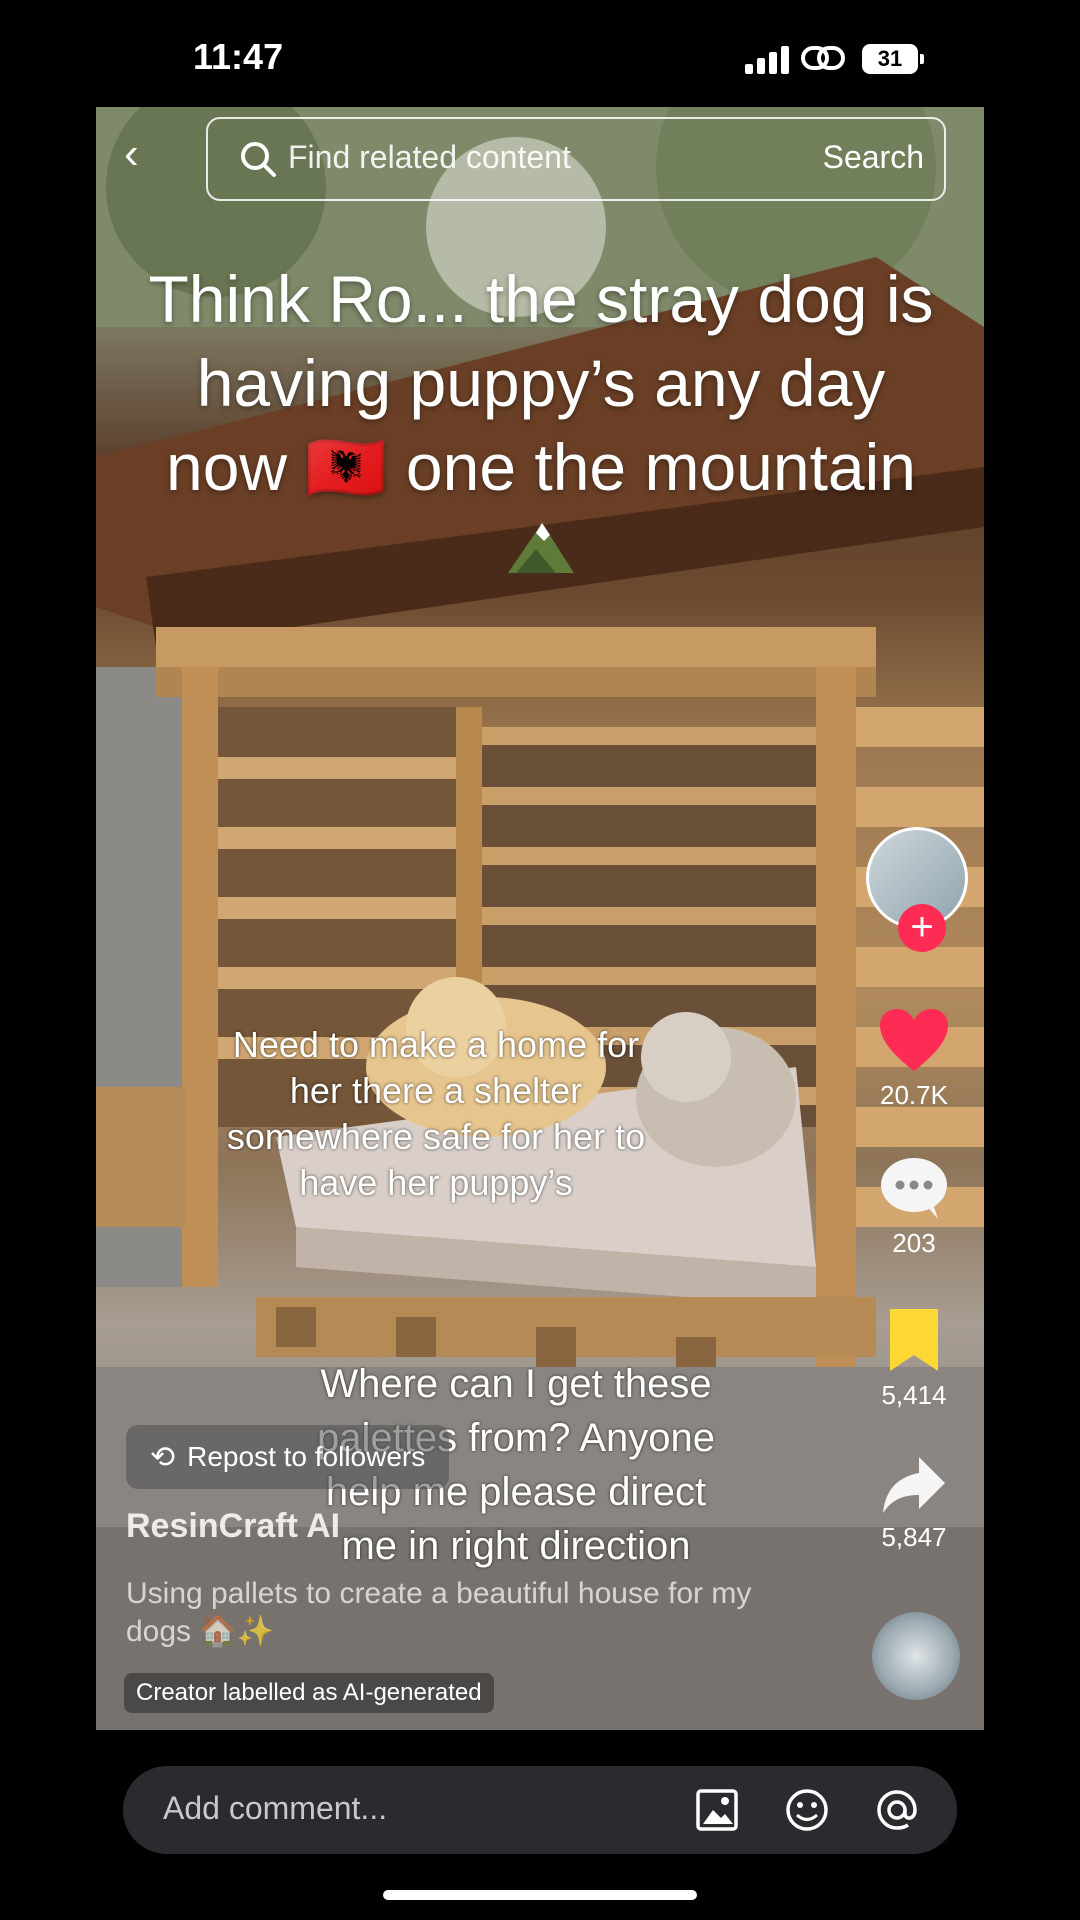  I want to click on battery-indicator: 31, so click(893, 59).